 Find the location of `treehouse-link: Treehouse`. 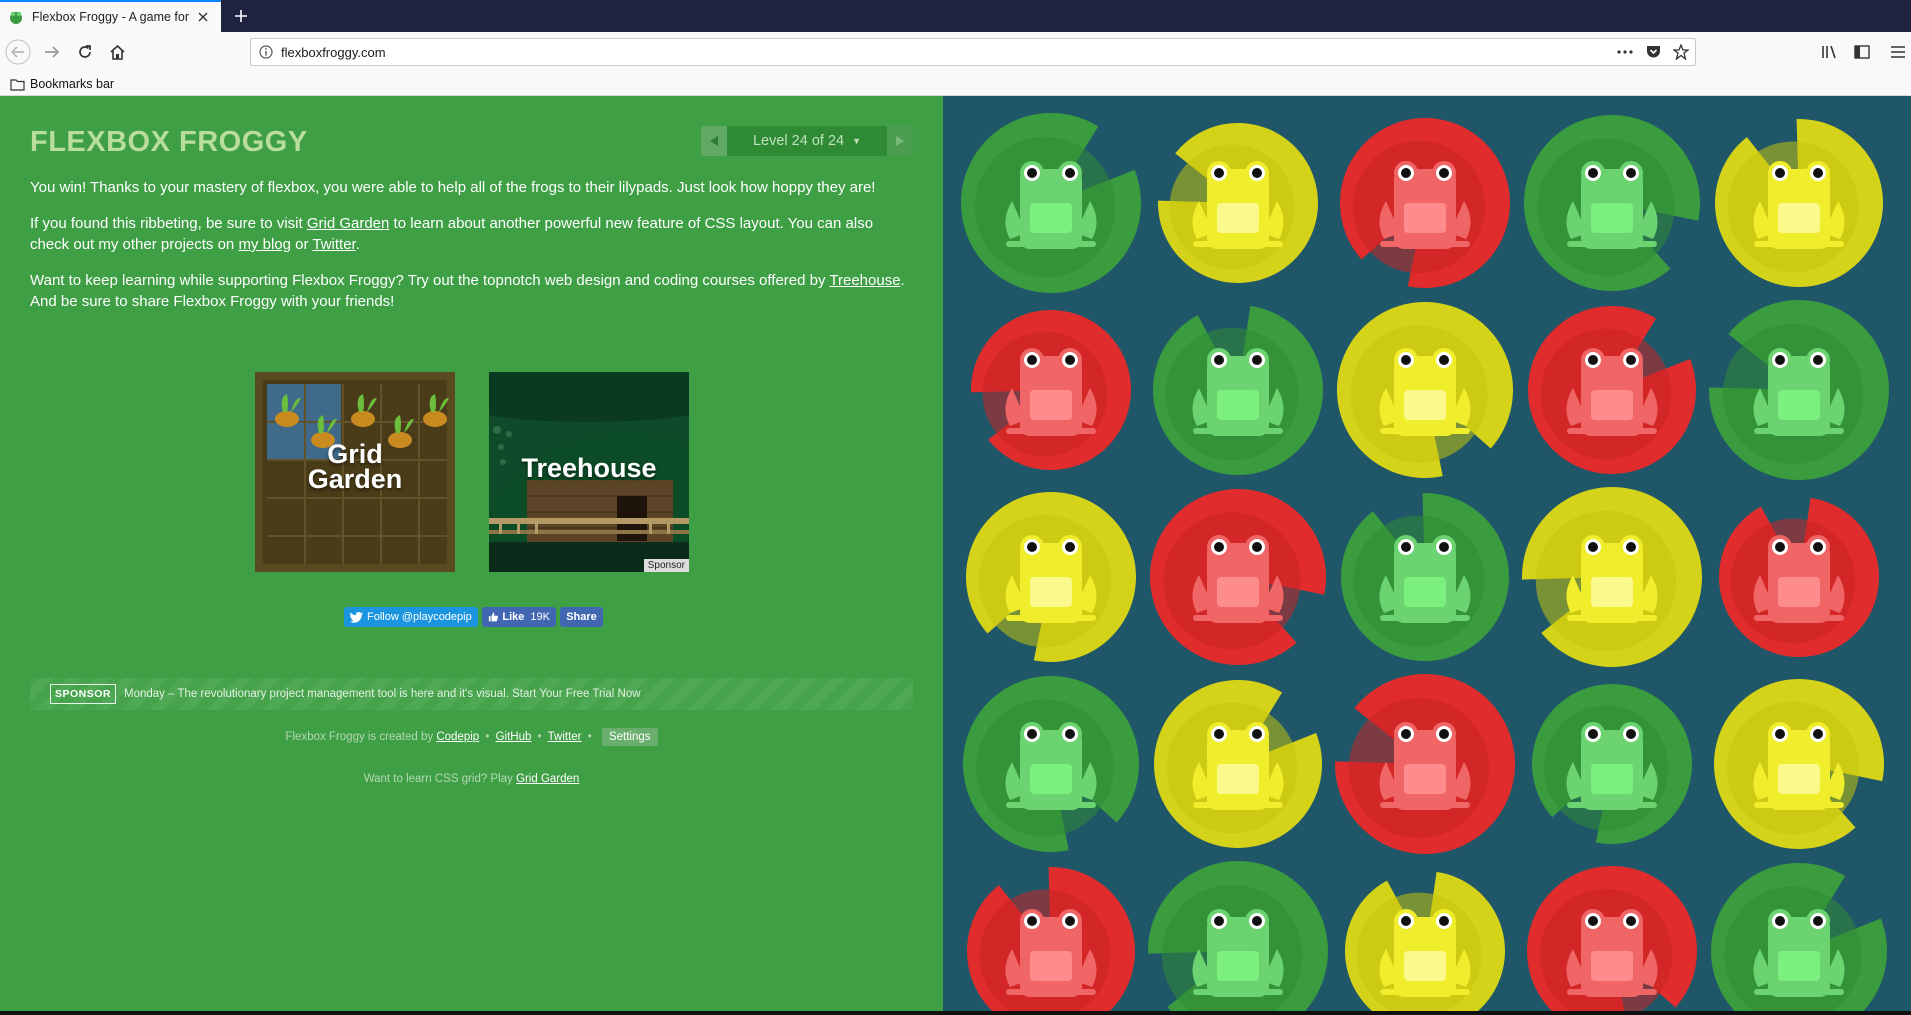

treehouse-link: Treehouse is located at coordinates (864, 280).